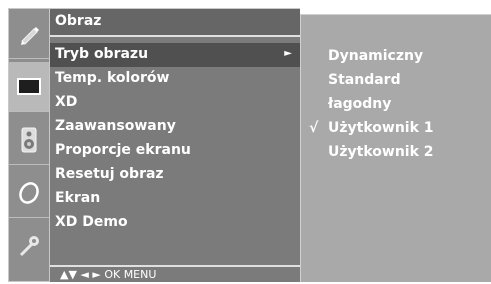 The width and height of the screenshot is (491, 284). Describe the element at coordinates (175, 274) in the screenshot. I see `navigation-hint: ▲▼ ◄ ► OK MENU` at that location.